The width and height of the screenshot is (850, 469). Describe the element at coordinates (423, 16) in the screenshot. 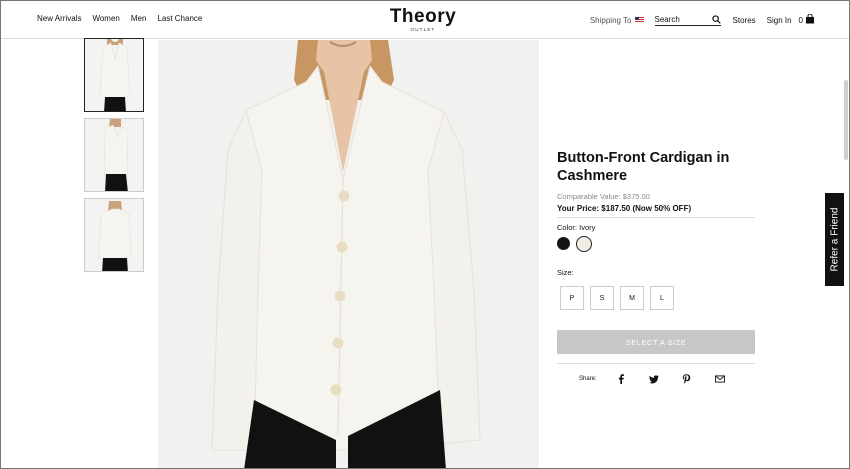

I see `logo-wordmark: Theory` at that location.